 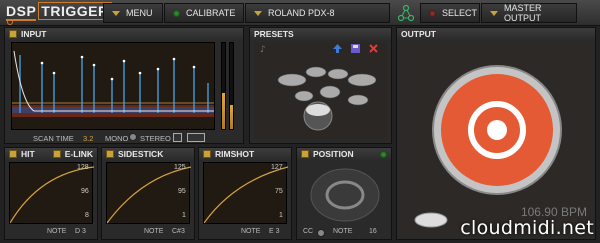 I want to click on meter-right-fill, so click(x=231, y=116).